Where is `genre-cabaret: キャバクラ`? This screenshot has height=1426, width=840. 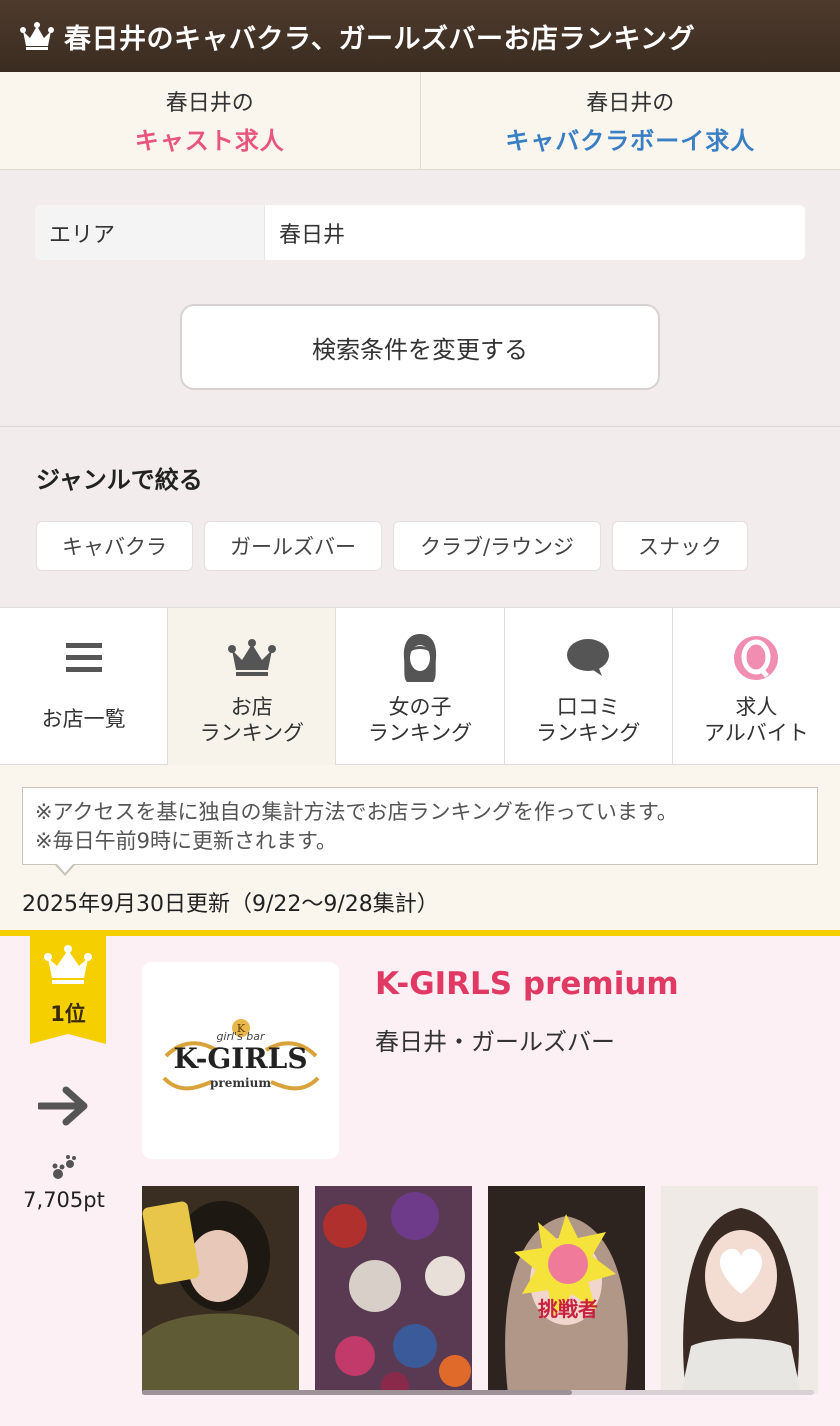 genre-cabaret: キャバクラ is located at coordinates (114, 546).